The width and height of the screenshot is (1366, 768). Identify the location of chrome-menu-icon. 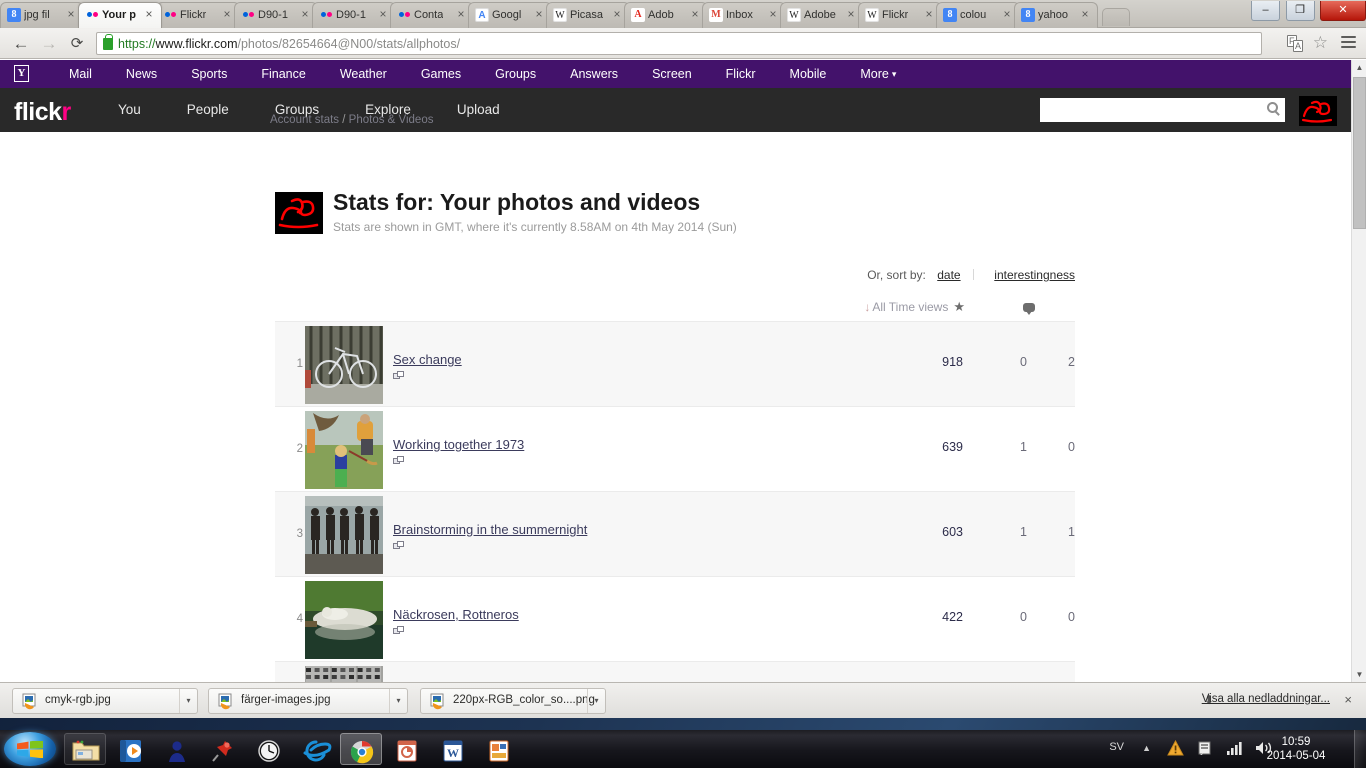
(1348, 42).